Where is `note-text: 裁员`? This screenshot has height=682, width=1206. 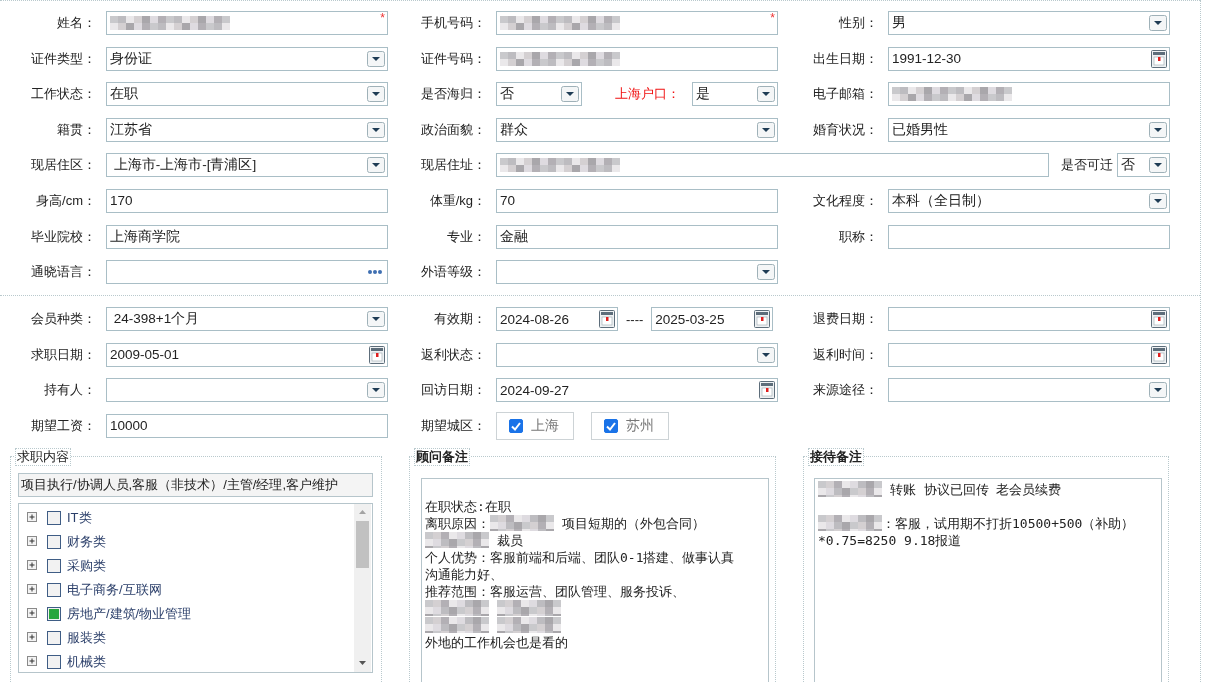
note-text: 裁员 is located at coordinates (509, 540).